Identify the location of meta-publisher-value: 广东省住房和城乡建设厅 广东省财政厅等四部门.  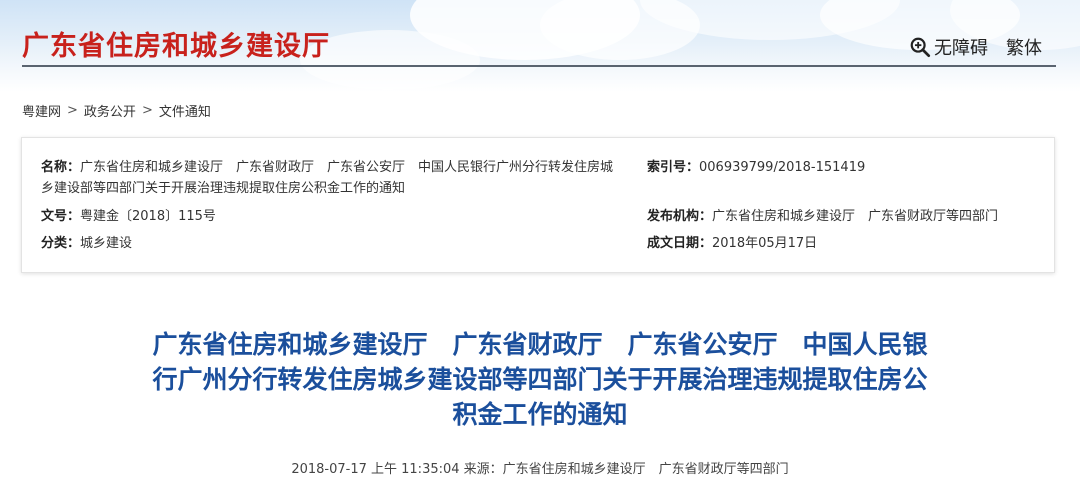
(855, 216).